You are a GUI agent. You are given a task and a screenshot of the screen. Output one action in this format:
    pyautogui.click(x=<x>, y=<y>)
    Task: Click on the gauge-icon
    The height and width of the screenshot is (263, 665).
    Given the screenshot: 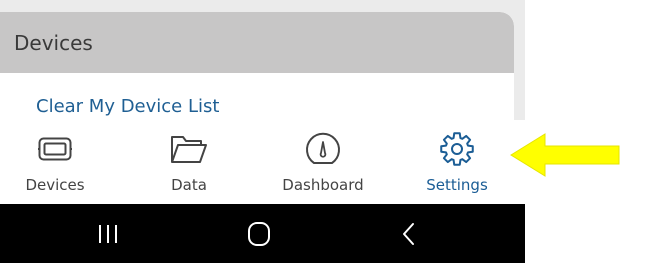 What is the action you would take?
    pyautogui.click(x=323, y=149)
    